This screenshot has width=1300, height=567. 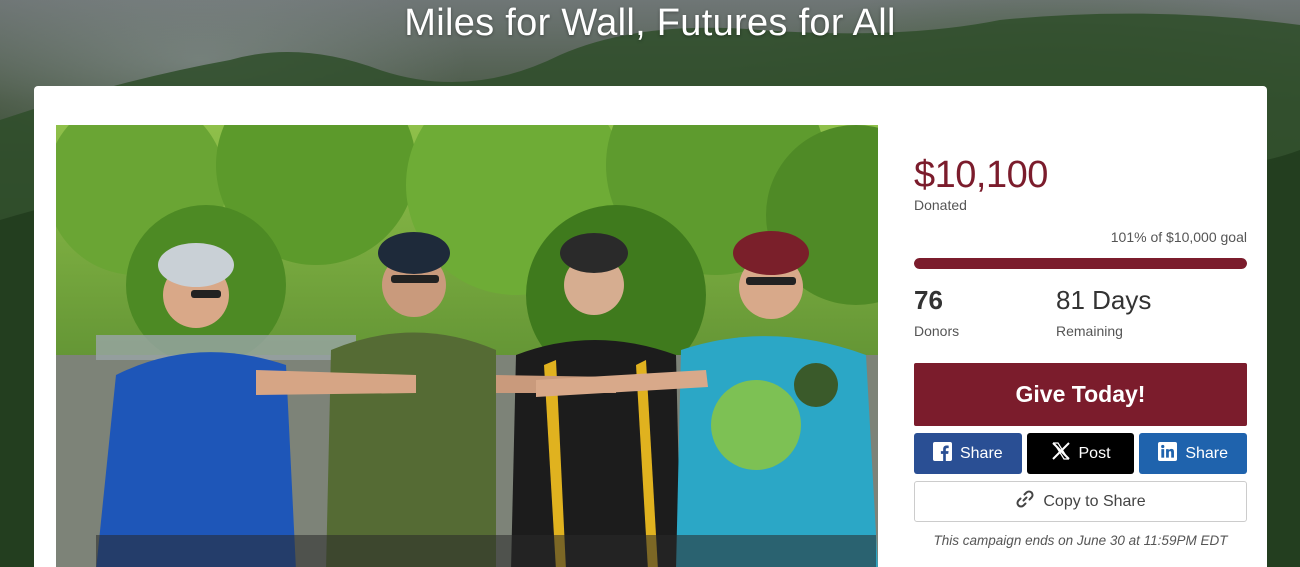 I want to click on copy-to-share-button: Copy to Share, so click(x=1080, y=501).